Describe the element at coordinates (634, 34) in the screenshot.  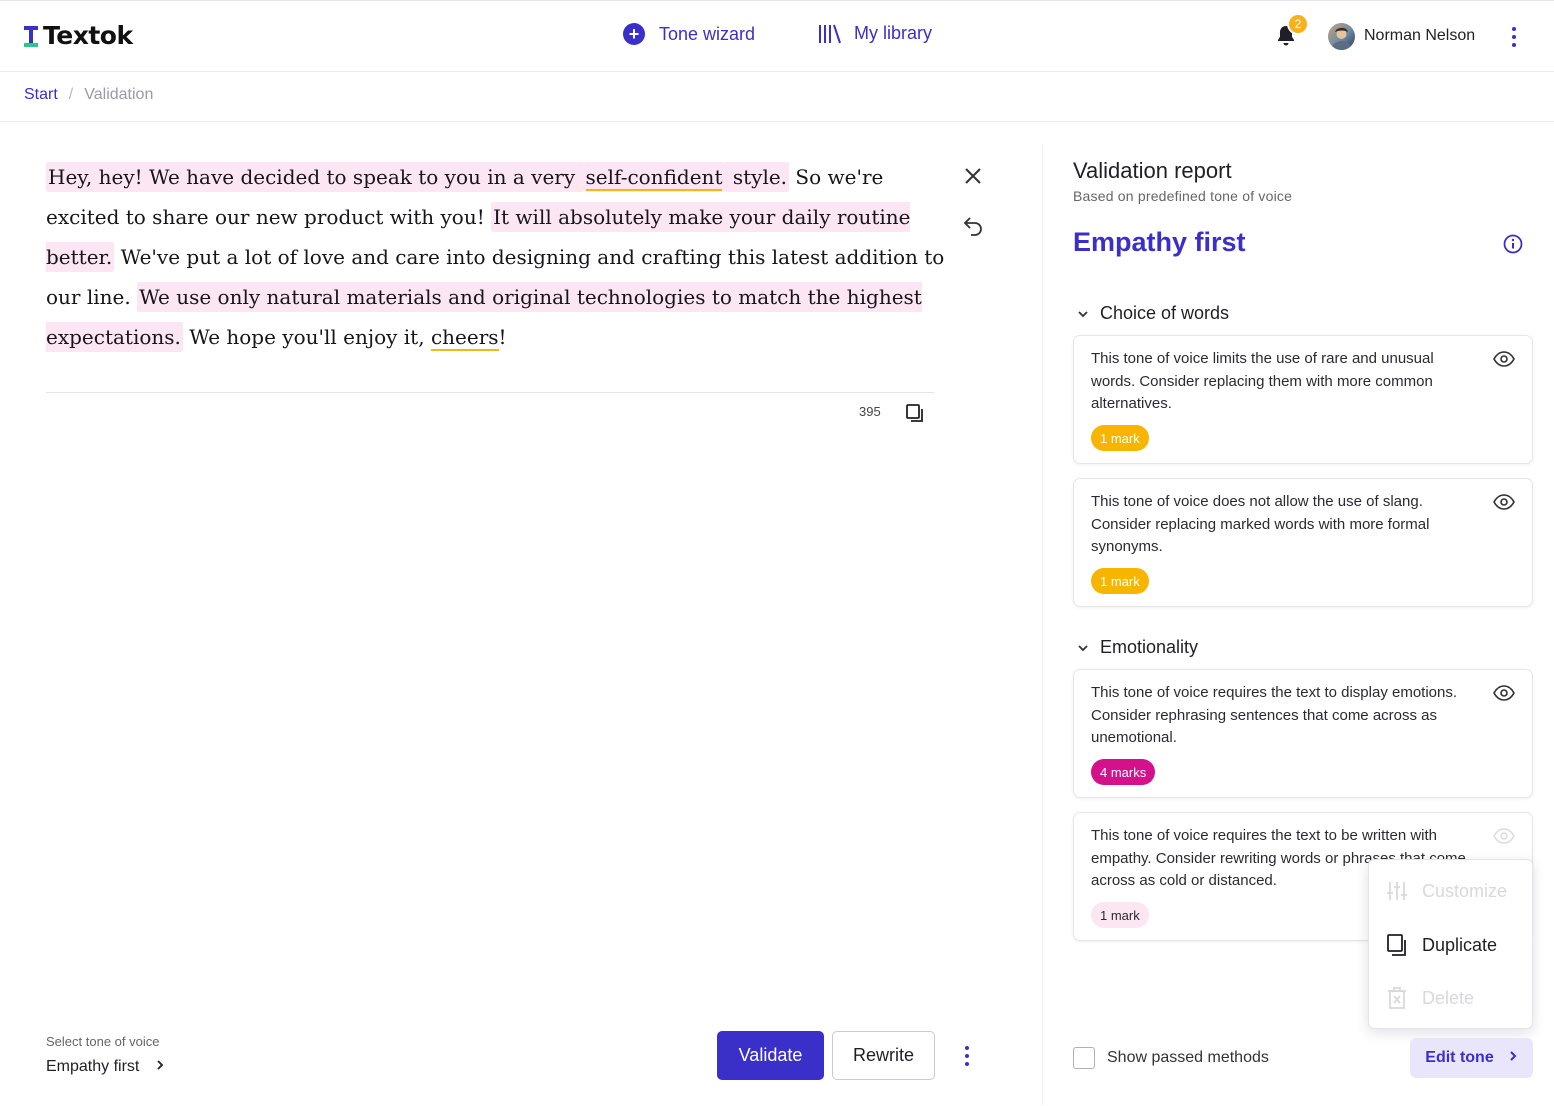
I see `plus-icon: +` at that location.